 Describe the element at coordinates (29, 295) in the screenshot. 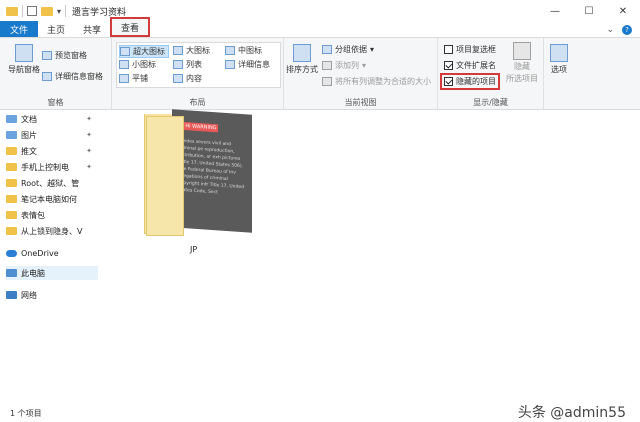

I see `nav-item-label: 网络` at that location.